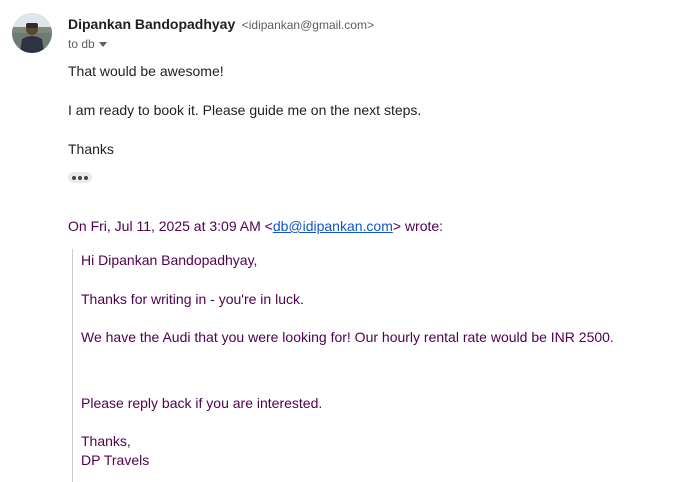 Image resolution: width=696 pixels, height=482 pixels. What do you see at coordinates (106, 441) in the screenshot?
I see `quoted-signoff: Thanks,` at bounding box center [106, 441].